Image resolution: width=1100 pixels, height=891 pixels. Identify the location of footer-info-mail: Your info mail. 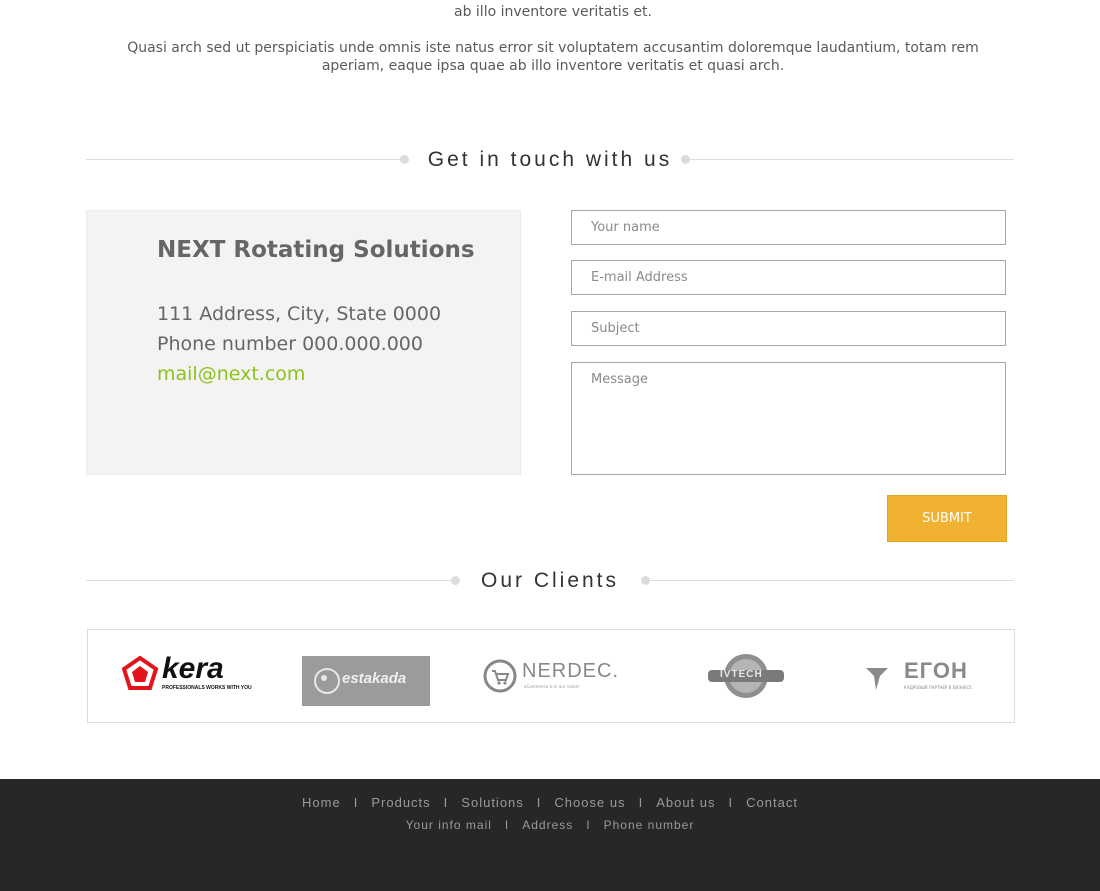
(449, 825).